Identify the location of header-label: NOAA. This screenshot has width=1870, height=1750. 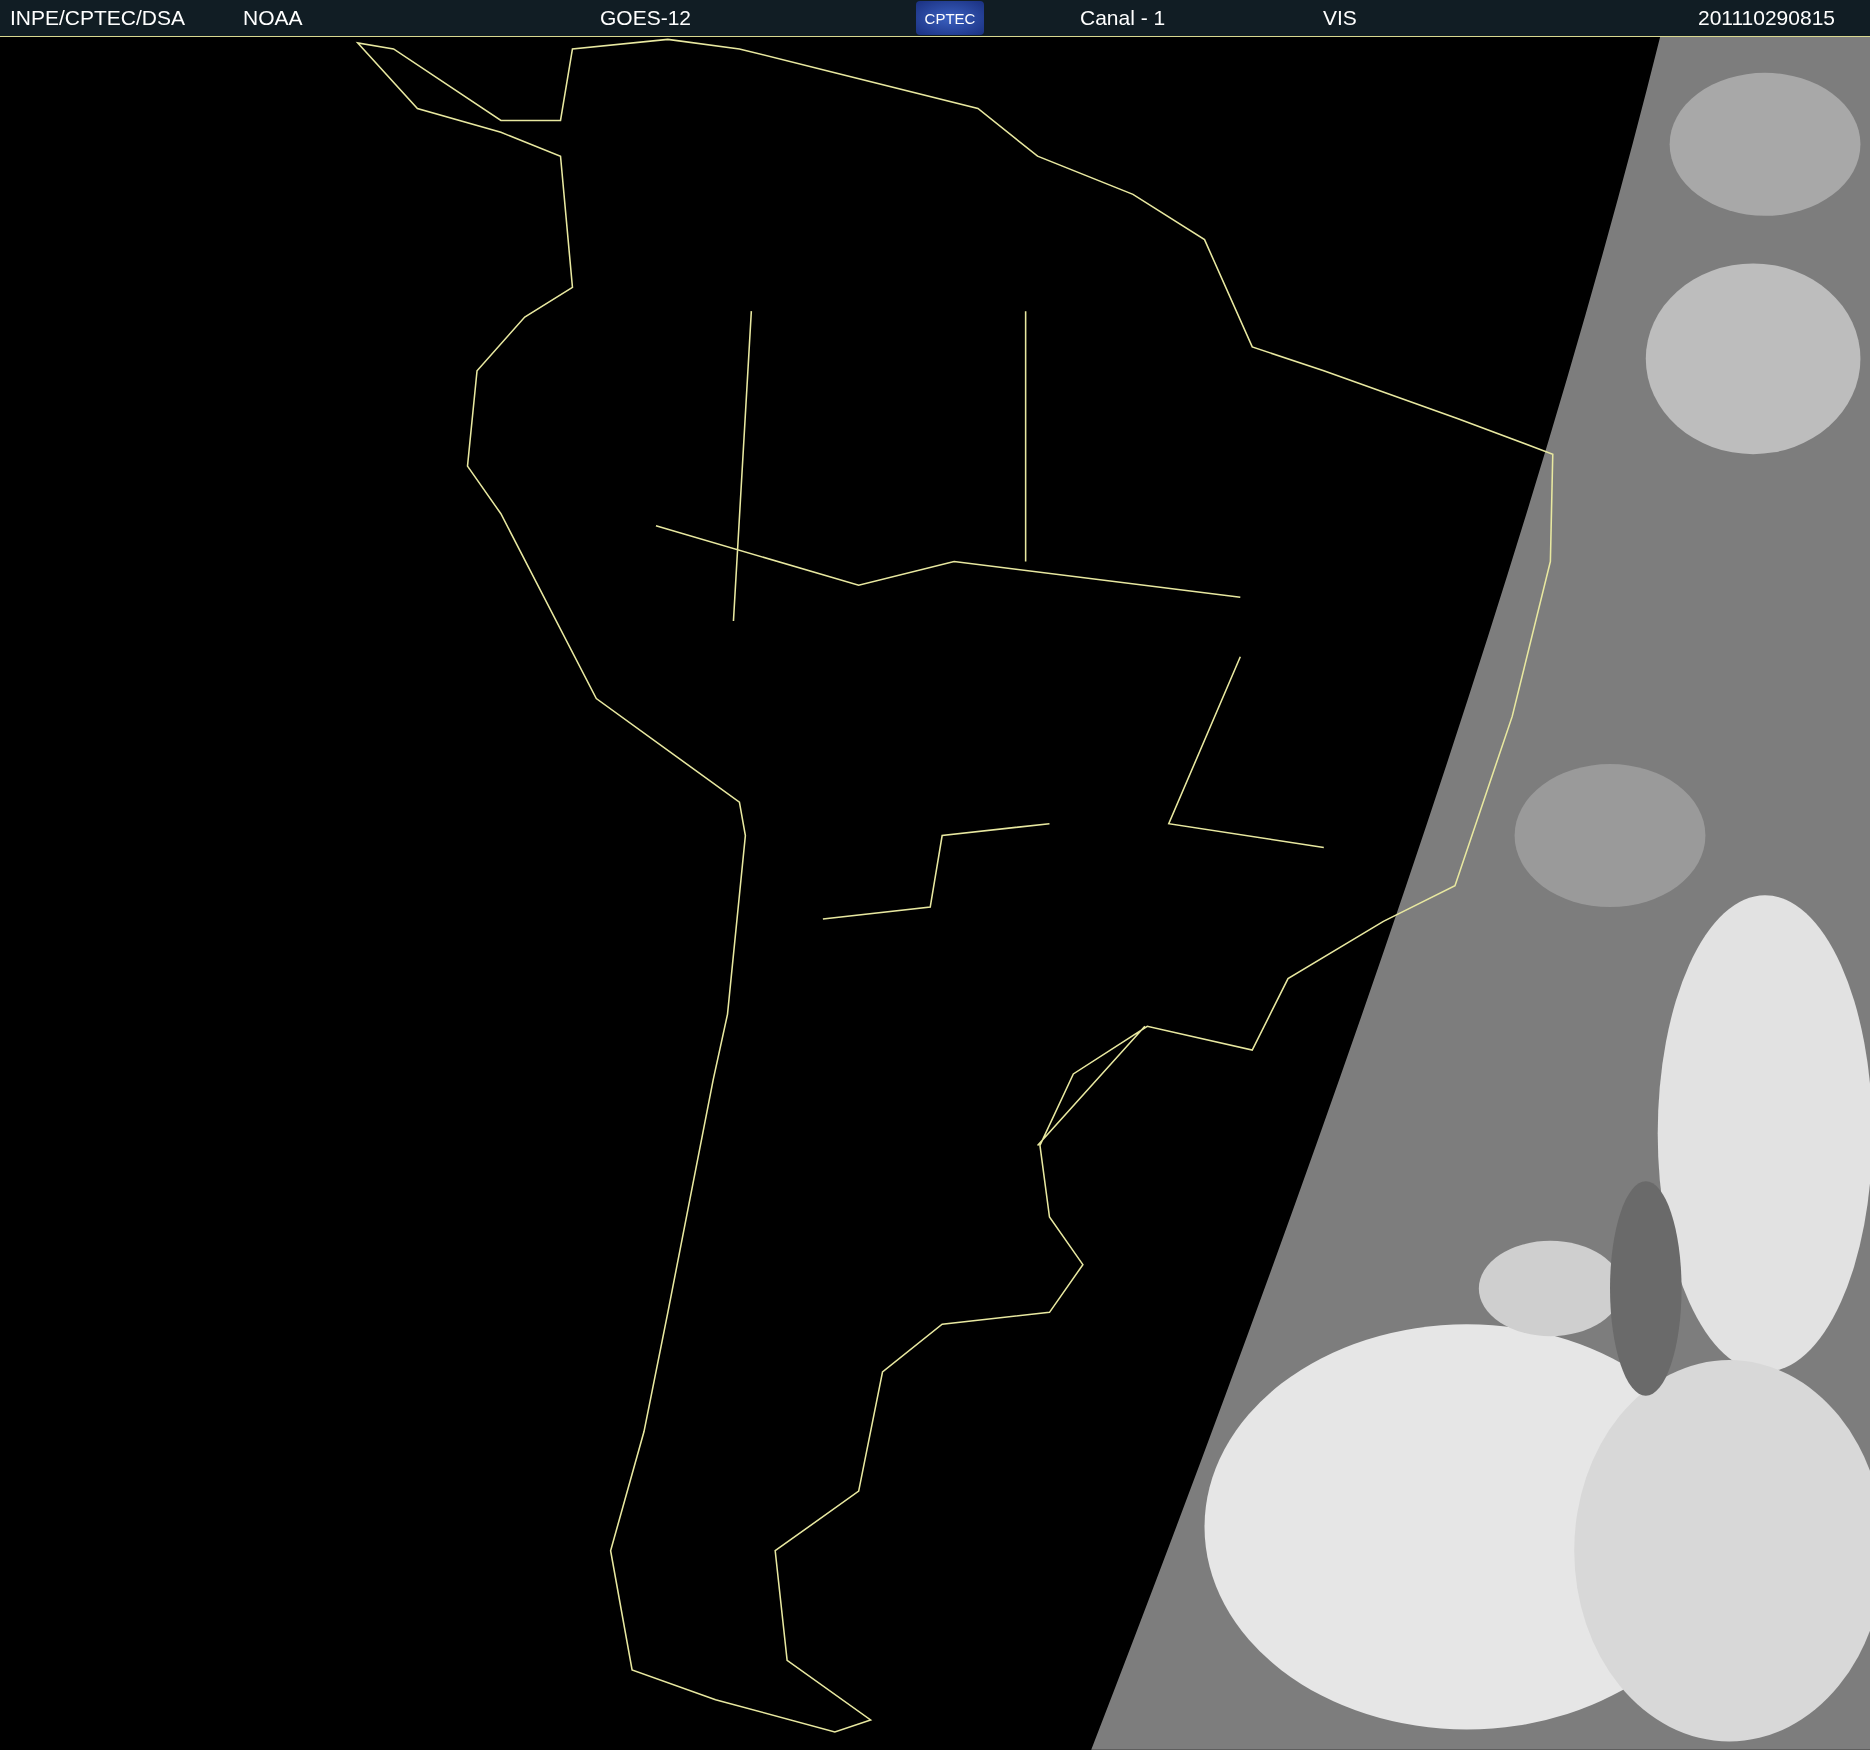
(273, 18).